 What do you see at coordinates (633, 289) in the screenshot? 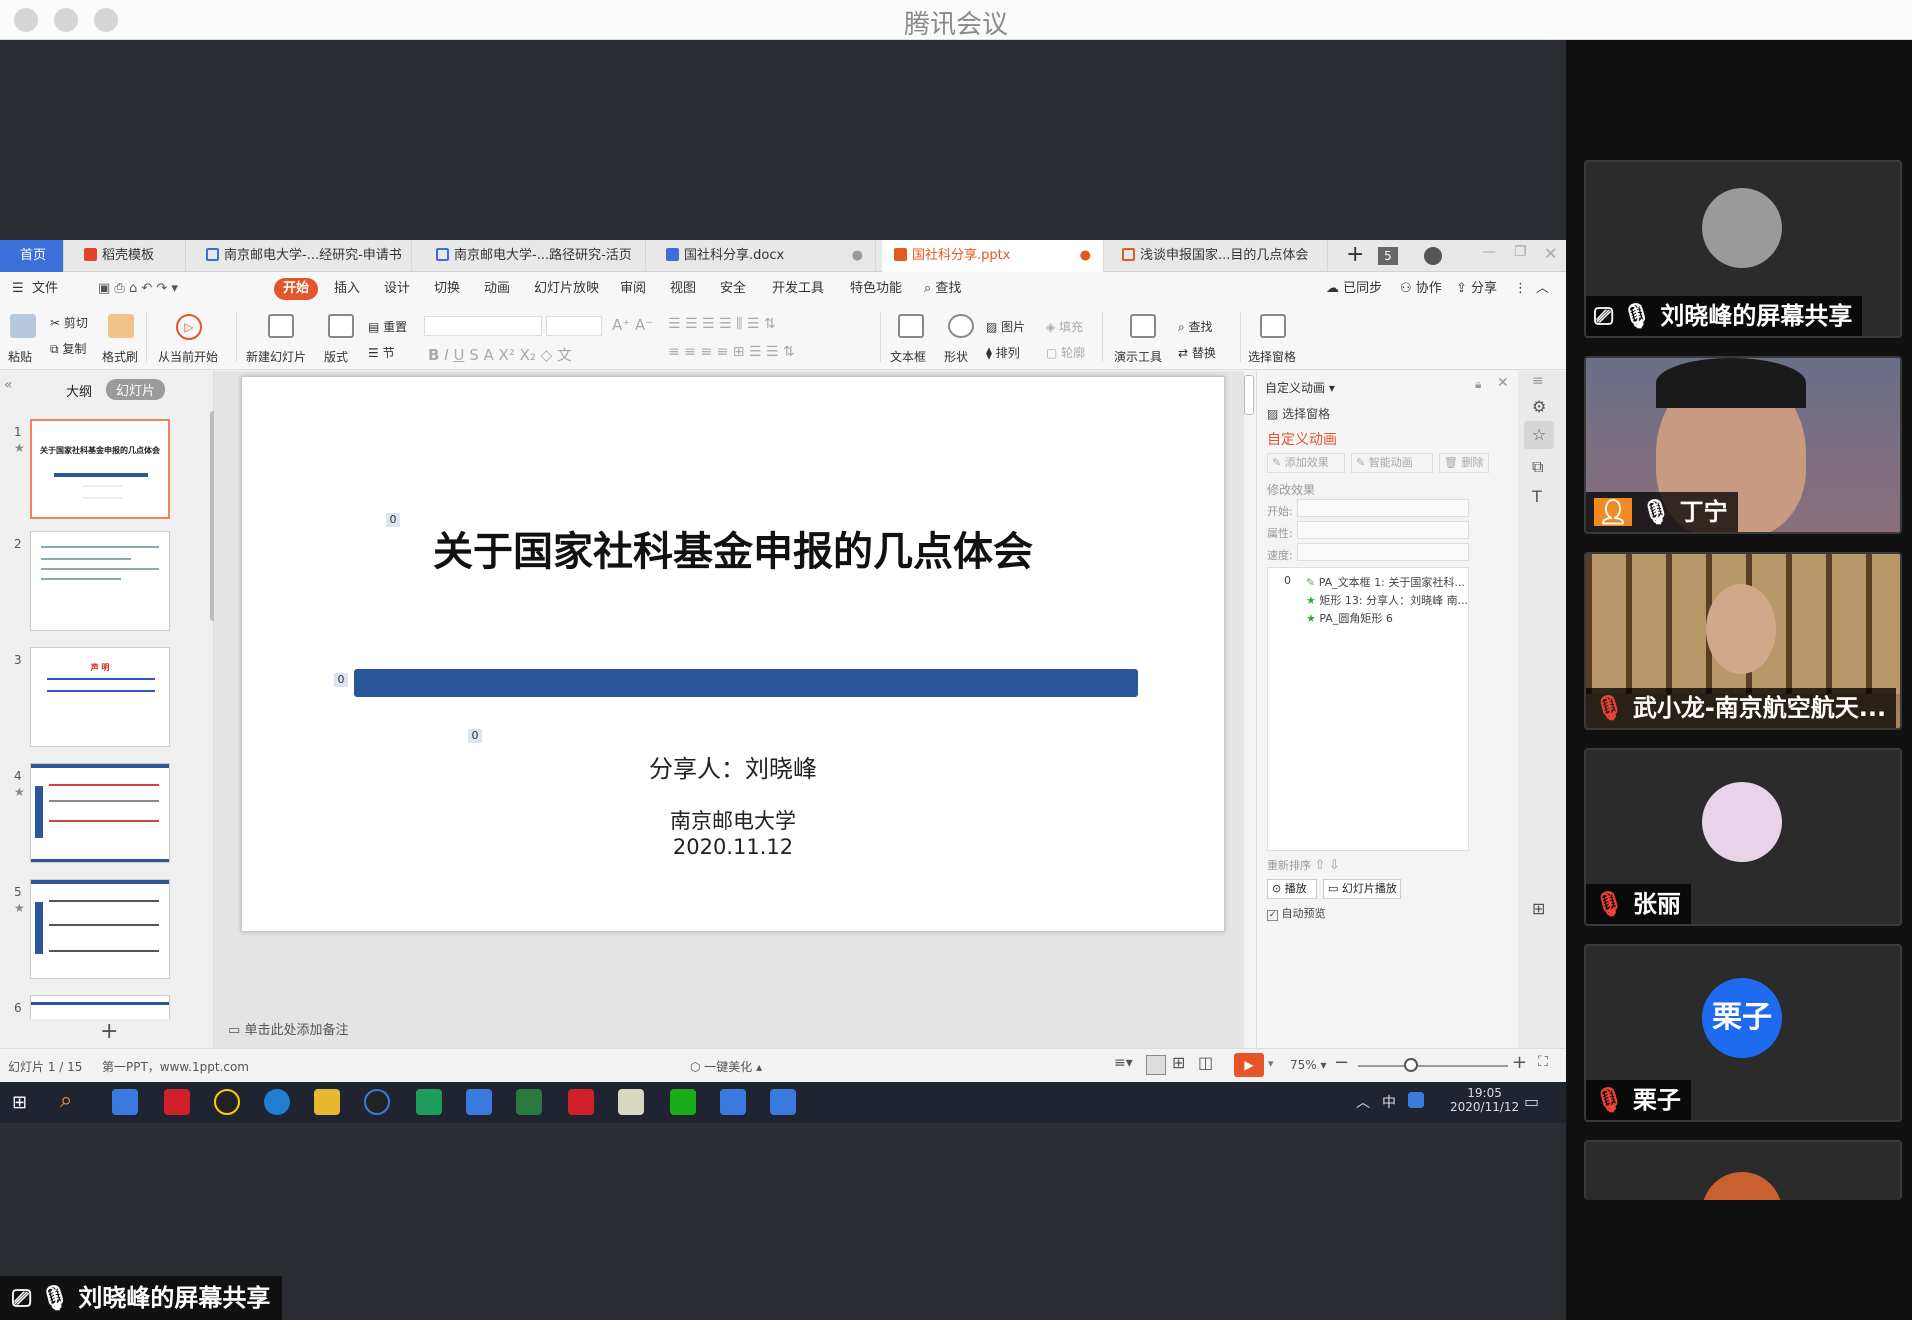
I see `menu-review: 审阅` at bounding box center [633, 289].